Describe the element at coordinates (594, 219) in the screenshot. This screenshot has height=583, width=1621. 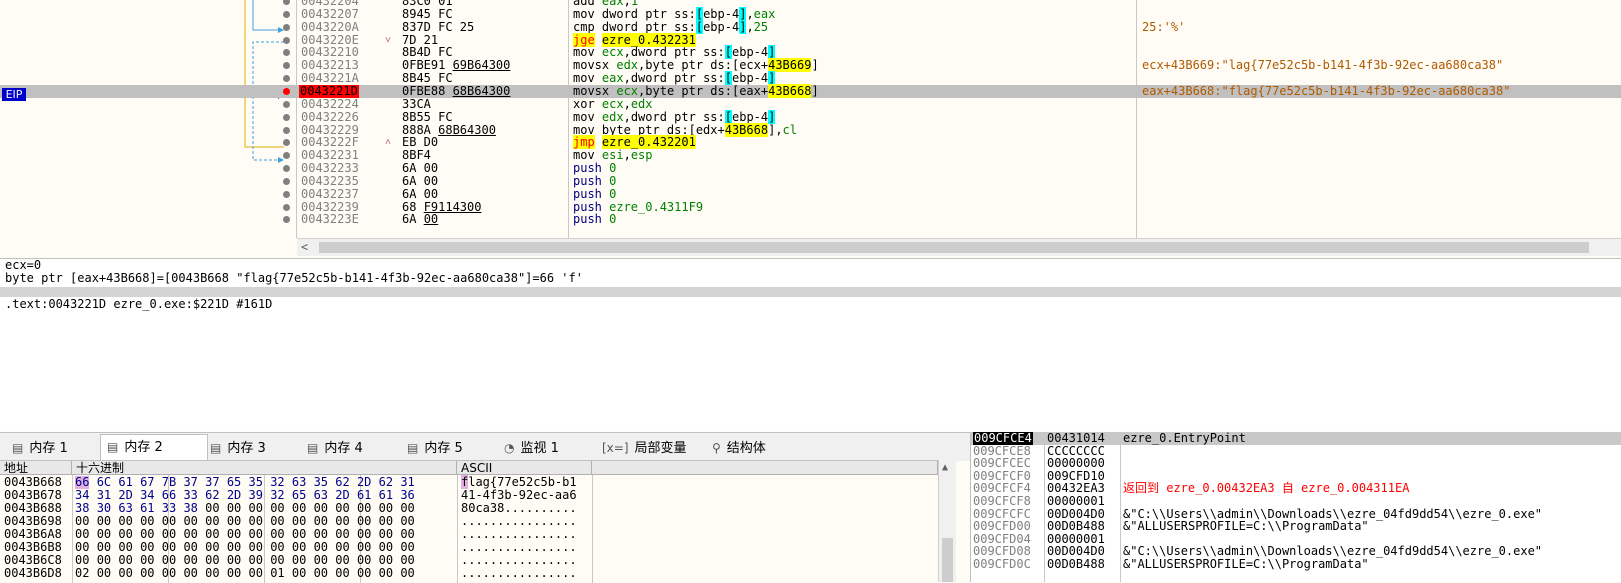
I see `instruction-text: push 0` at that location.